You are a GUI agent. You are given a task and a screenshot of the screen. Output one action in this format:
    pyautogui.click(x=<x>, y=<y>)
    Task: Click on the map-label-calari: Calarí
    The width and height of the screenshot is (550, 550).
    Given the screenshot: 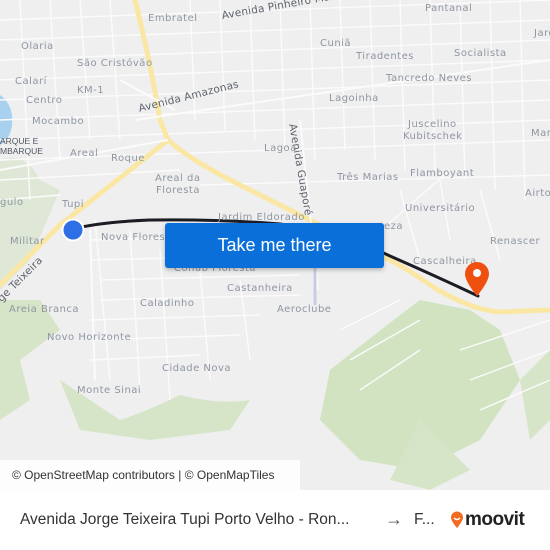 What is the action you would take?
    pyautogui.click(x=31, y=81)
    